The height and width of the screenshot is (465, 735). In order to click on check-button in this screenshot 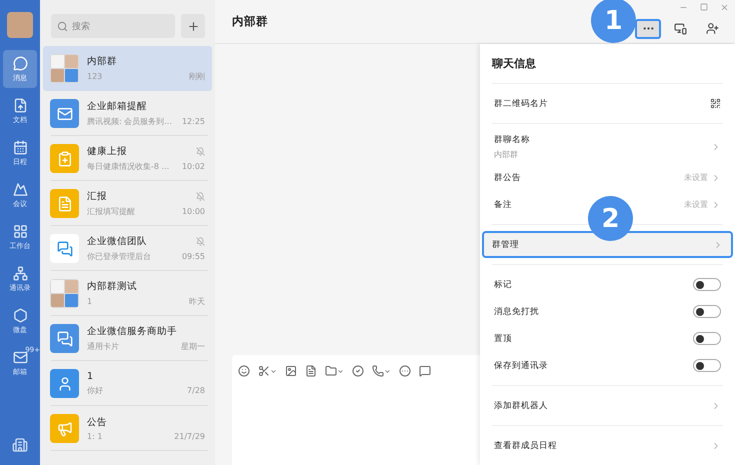, I will do `click(358, 371)`.